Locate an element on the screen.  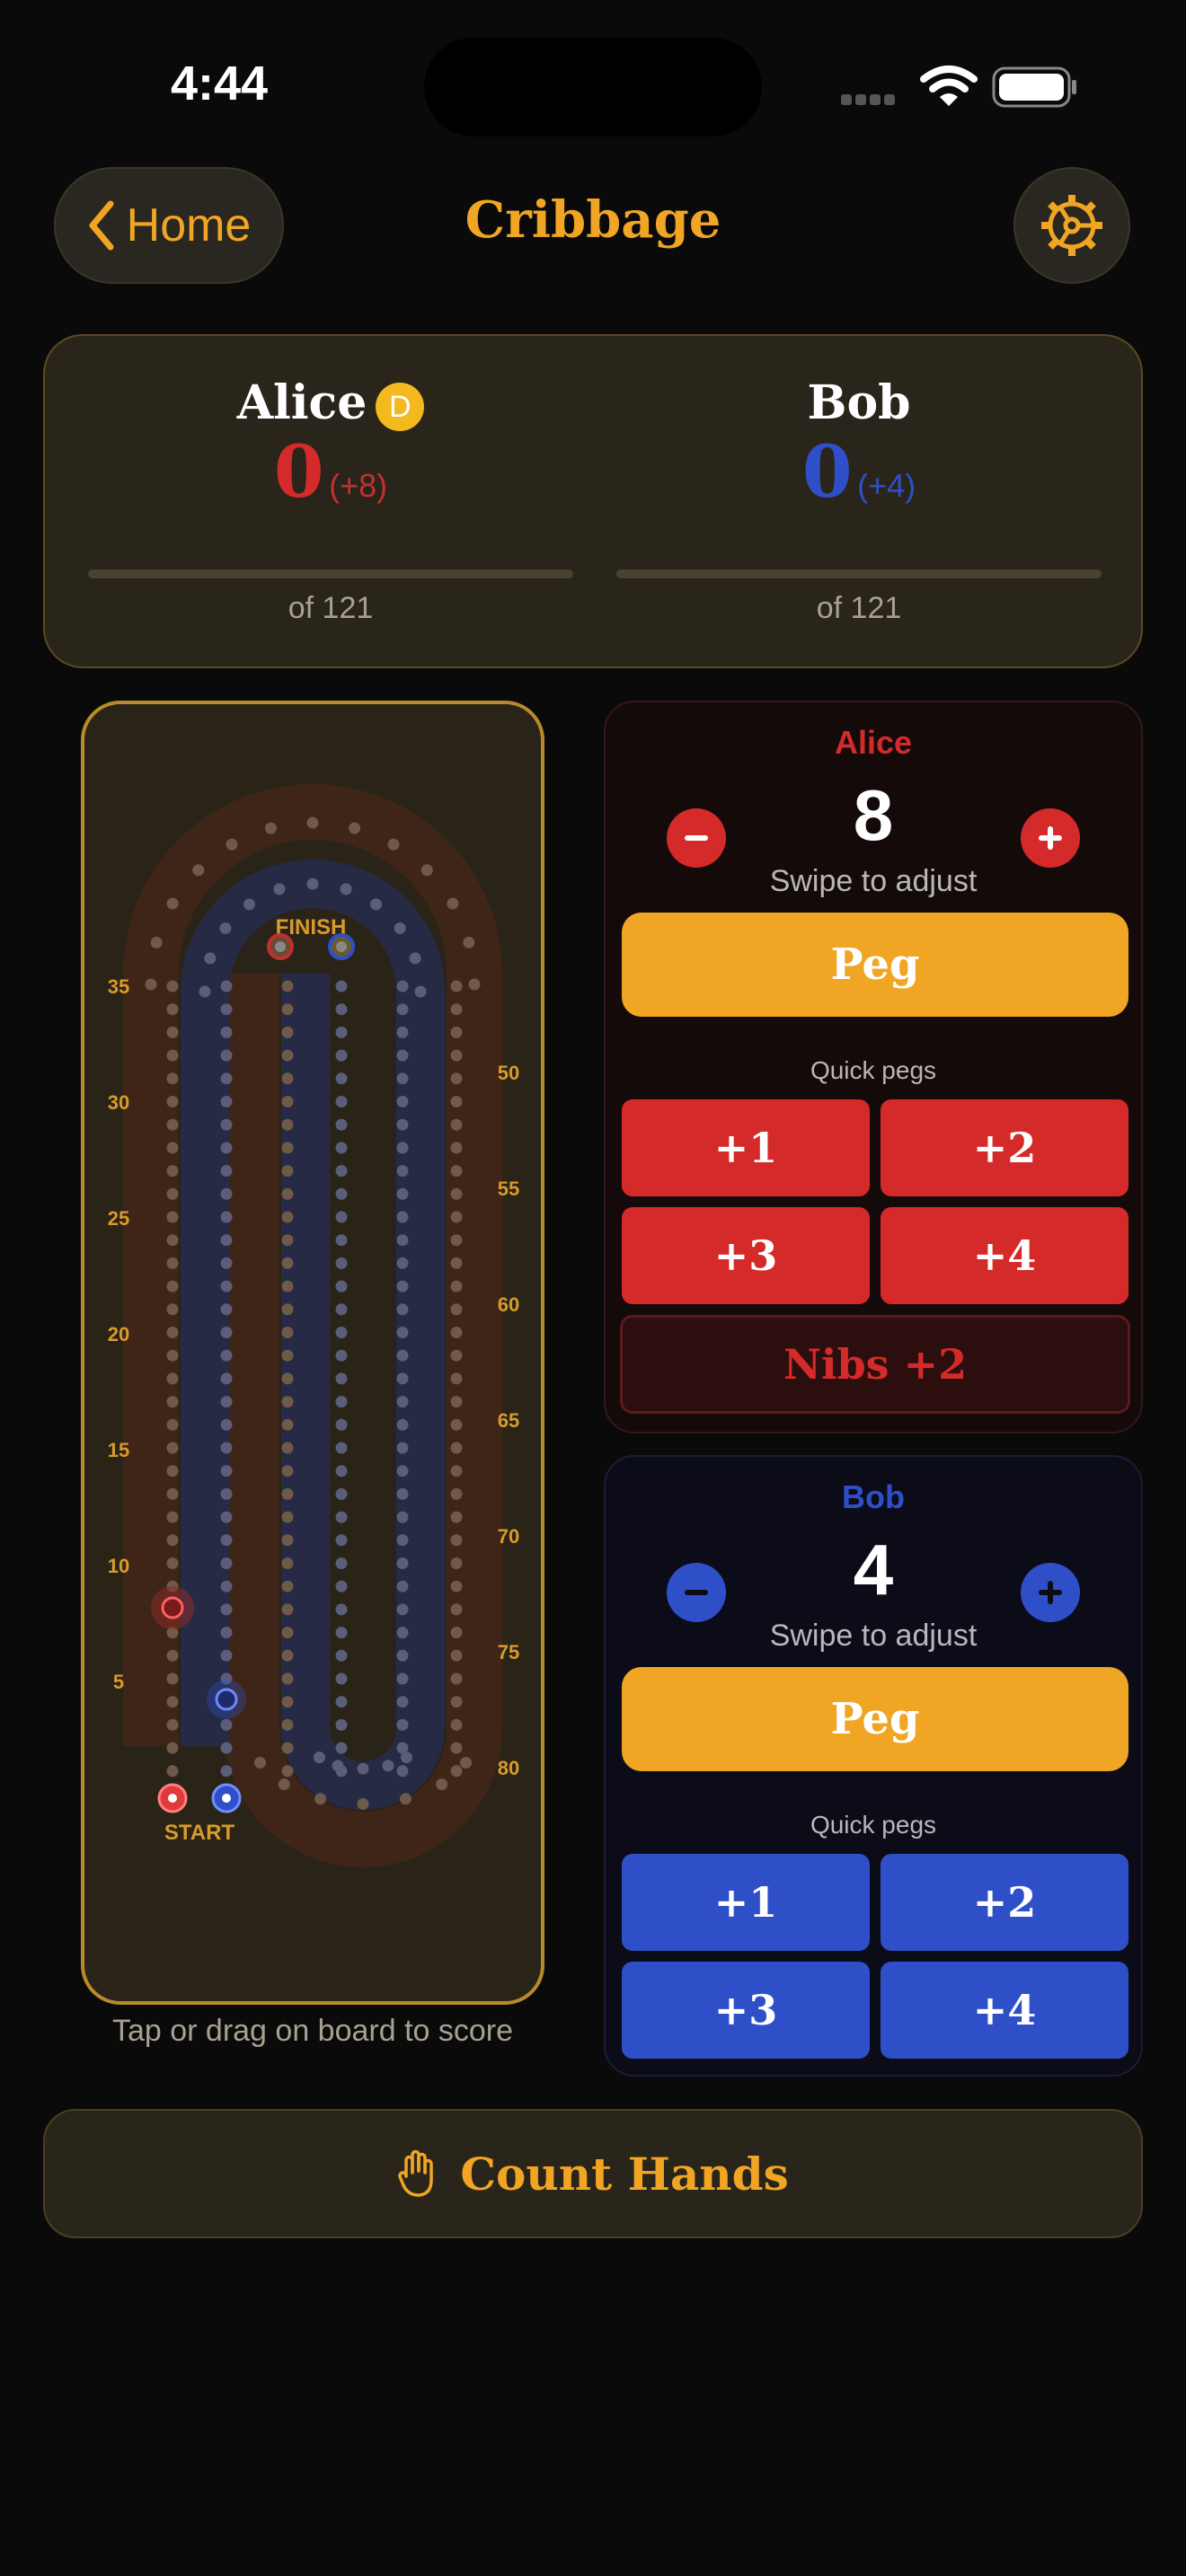
alice-quick-peg-2: +2 is located at coordinates (1004, 1147).